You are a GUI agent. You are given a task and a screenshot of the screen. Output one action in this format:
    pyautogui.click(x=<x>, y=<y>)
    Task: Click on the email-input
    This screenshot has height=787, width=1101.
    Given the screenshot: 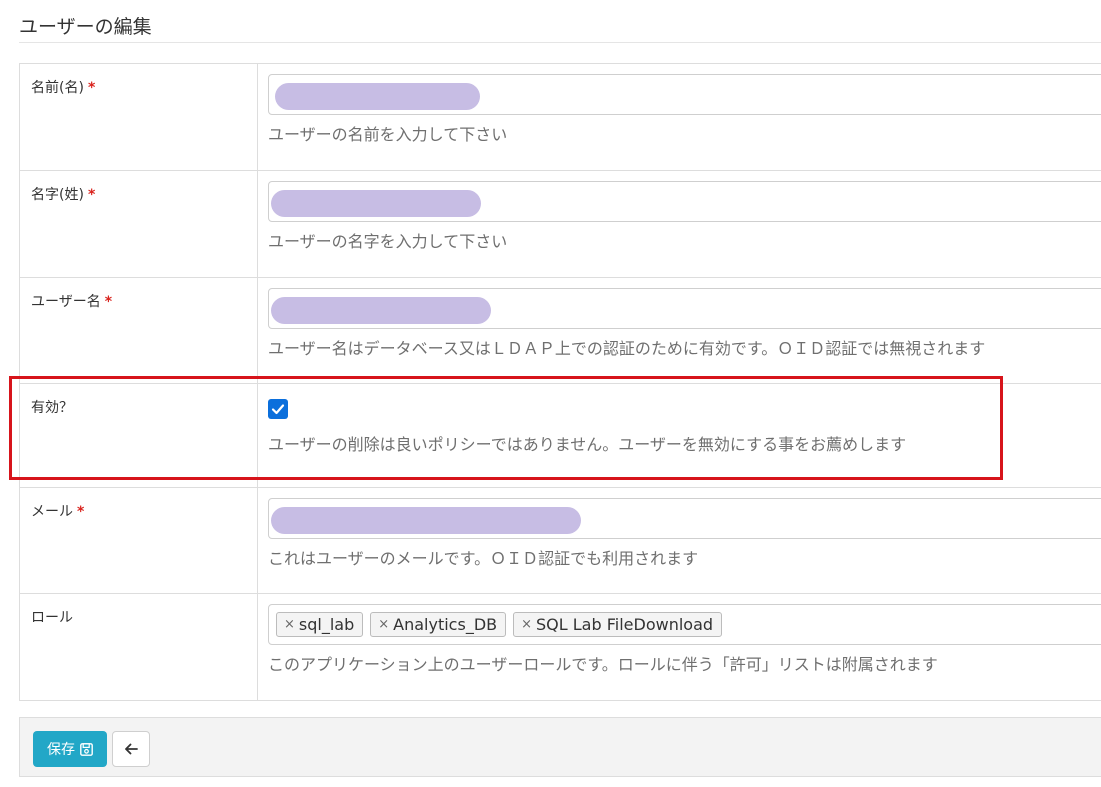 What is the action you would take?
    pyautogui.click(x=684, y=518)
    